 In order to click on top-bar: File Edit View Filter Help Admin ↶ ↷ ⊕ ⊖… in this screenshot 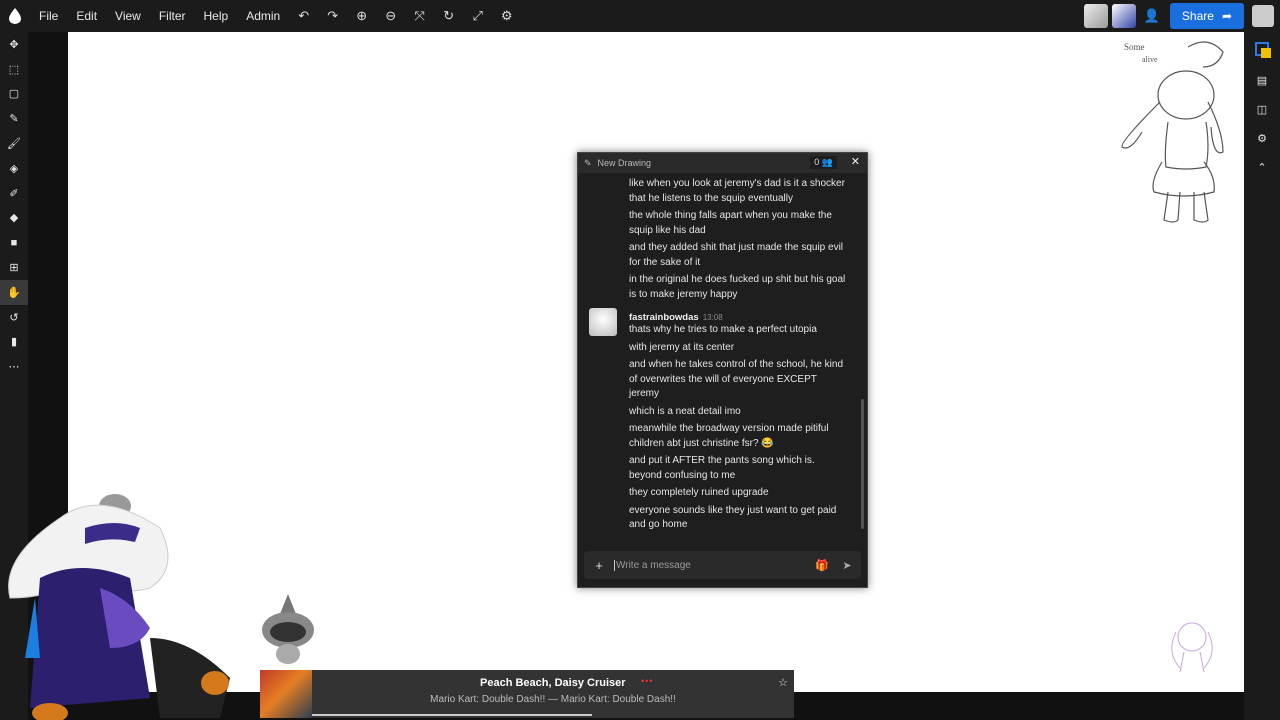, I will do `click(640, 16)`.